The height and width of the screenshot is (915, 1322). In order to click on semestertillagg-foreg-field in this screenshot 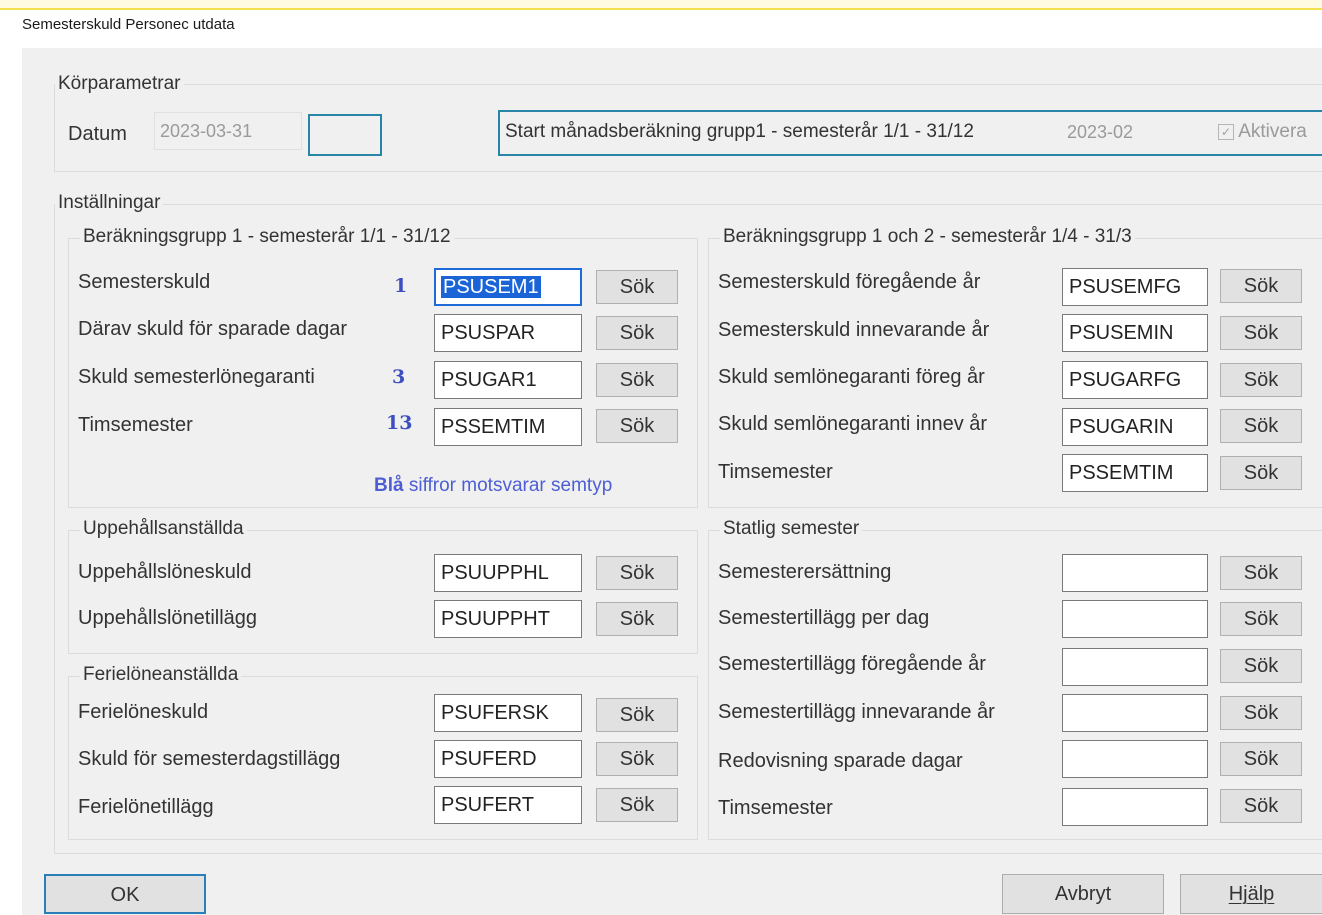, I will do `click(1135, 667)`.